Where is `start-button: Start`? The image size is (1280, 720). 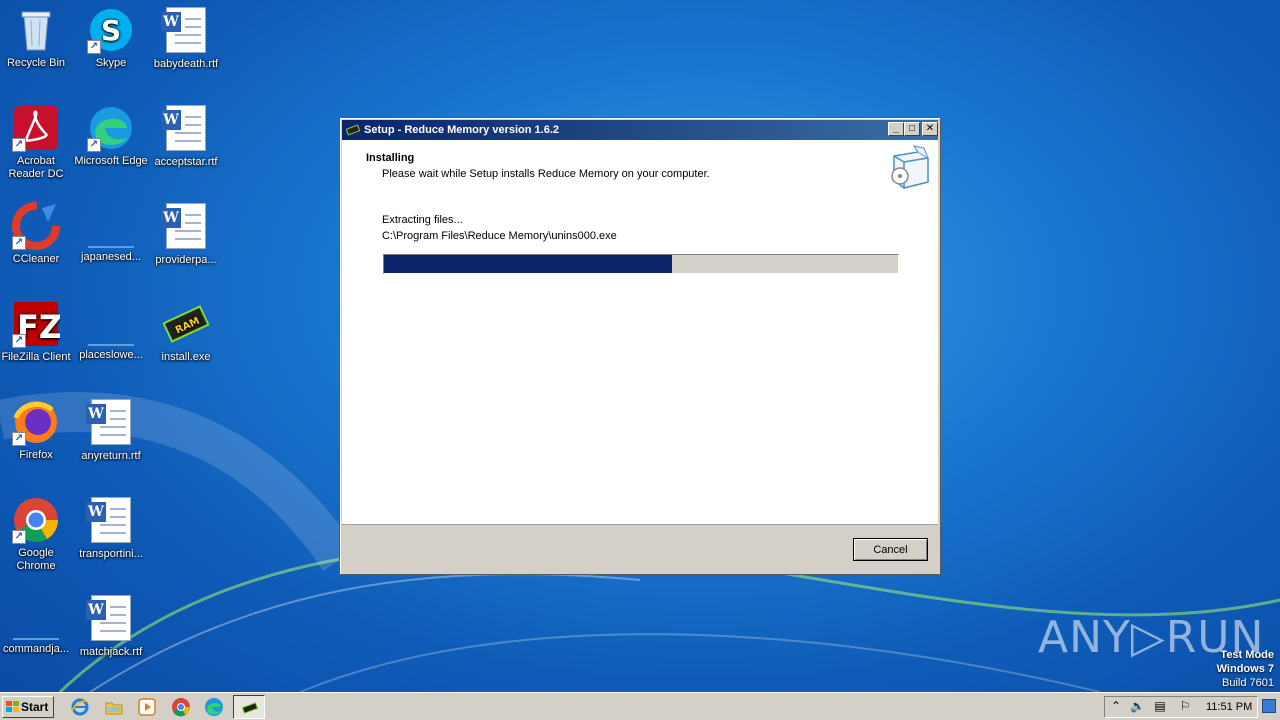 start-button: Start is located at coordinates (28, 707).